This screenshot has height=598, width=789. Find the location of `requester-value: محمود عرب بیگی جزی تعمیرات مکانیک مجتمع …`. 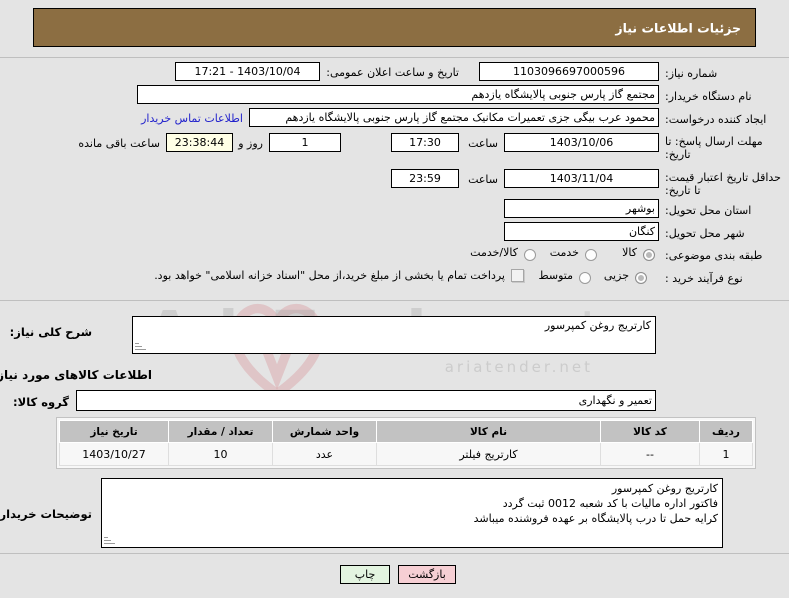

requester-value: محمود عرب بیگی جزی تعمیرات مکانیک مجتمع … is located at coordinates (454, 117).